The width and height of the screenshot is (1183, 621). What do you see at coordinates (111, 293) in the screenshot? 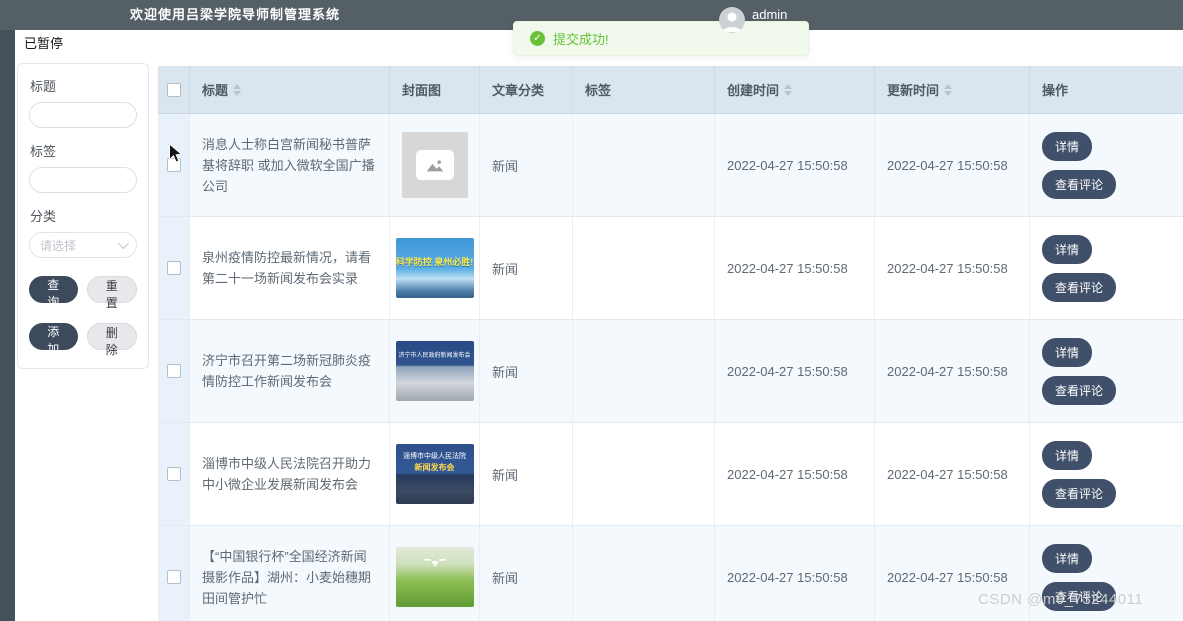
I see `reset-button: 重置` at bounding box center [111, 293].